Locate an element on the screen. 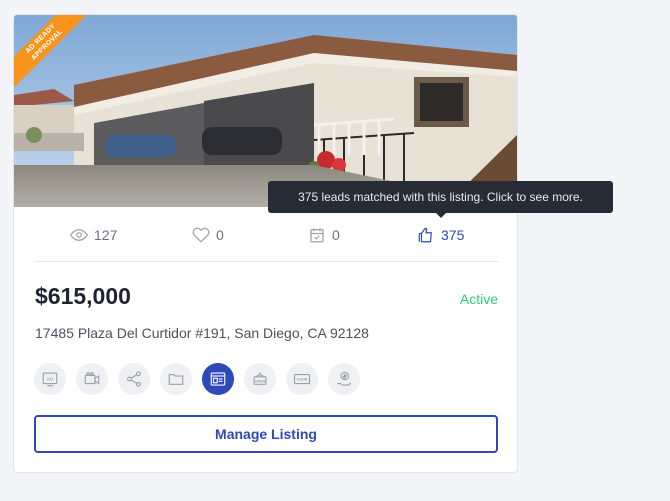  ribbon-line1: AD READY is located at coordinates (41, 39).